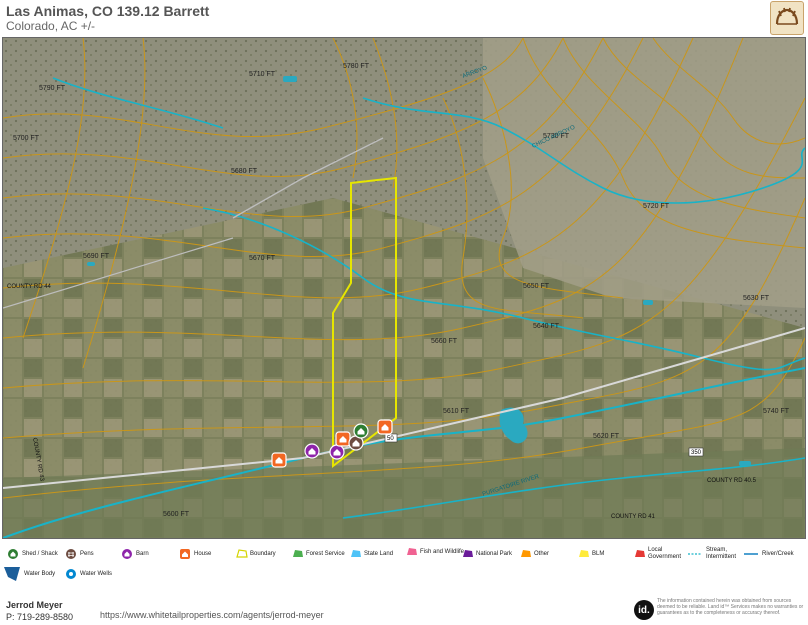 The image size is (808, 625). Describe the element at coordinates (776, 411) in the screenshot. I see `contour-label: 5740 FT` at that location.